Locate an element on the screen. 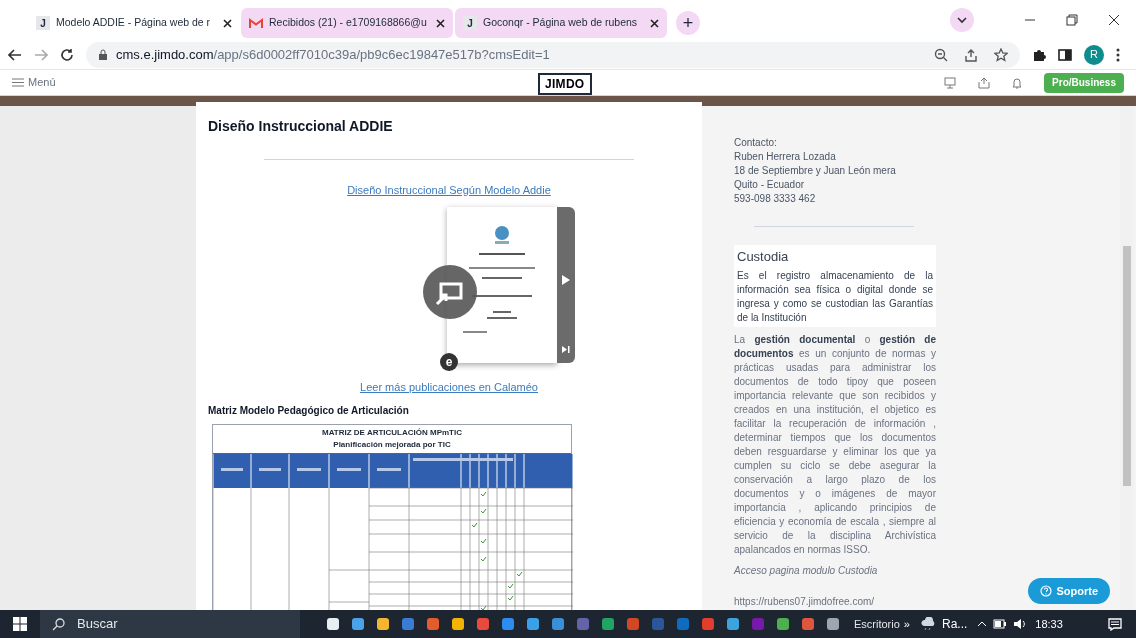 Image resolution: width=1136 pixels, height=638 pixels. desktop-label: Escritorio is located at coordinates (877, 624).